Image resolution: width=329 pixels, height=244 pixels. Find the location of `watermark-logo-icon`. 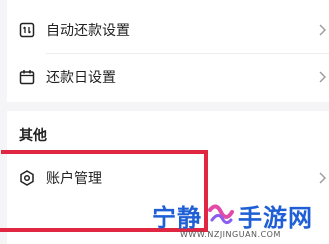

watermark-logo-icon is located at coordinates (221, 214).